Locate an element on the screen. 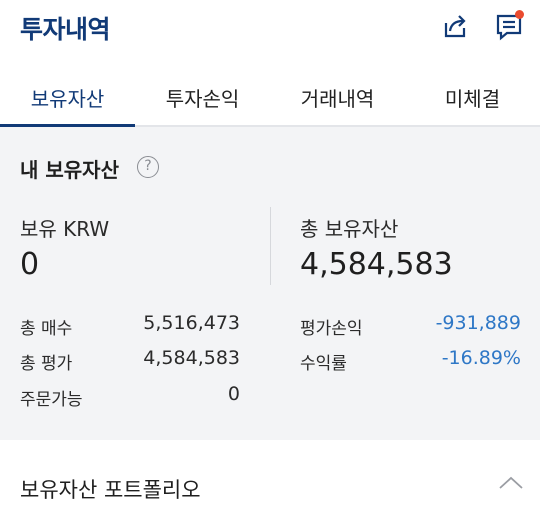  holding-krw-value: 0 is located at coordinates (30, 264).